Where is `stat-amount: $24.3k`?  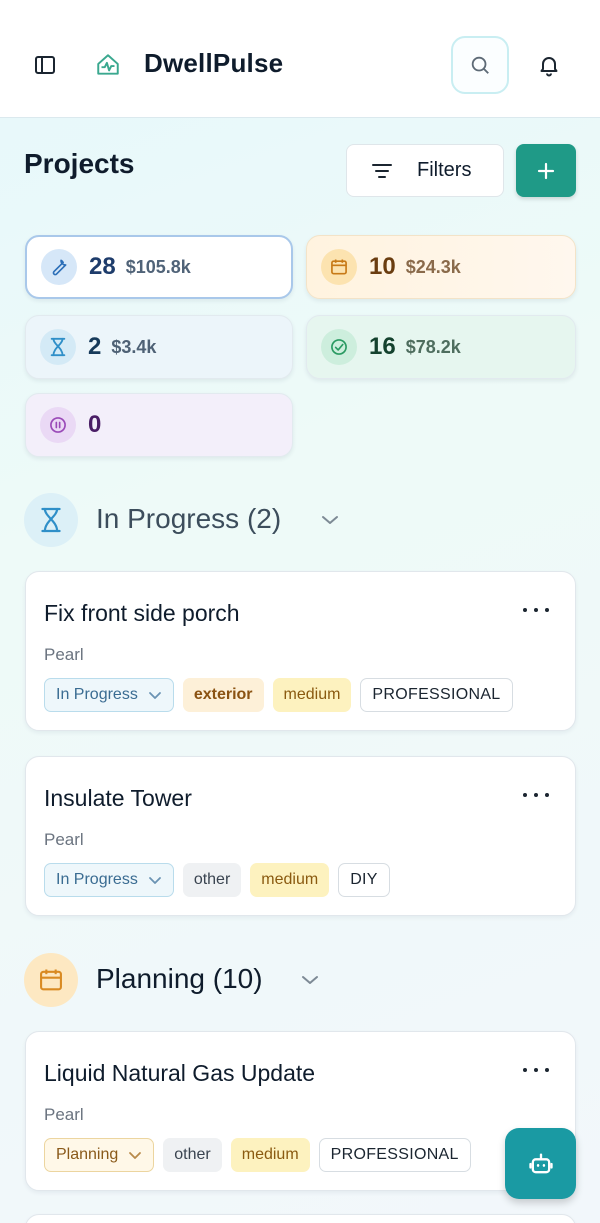 stat-amount: $24.3k is located at coordinates (433, 266).